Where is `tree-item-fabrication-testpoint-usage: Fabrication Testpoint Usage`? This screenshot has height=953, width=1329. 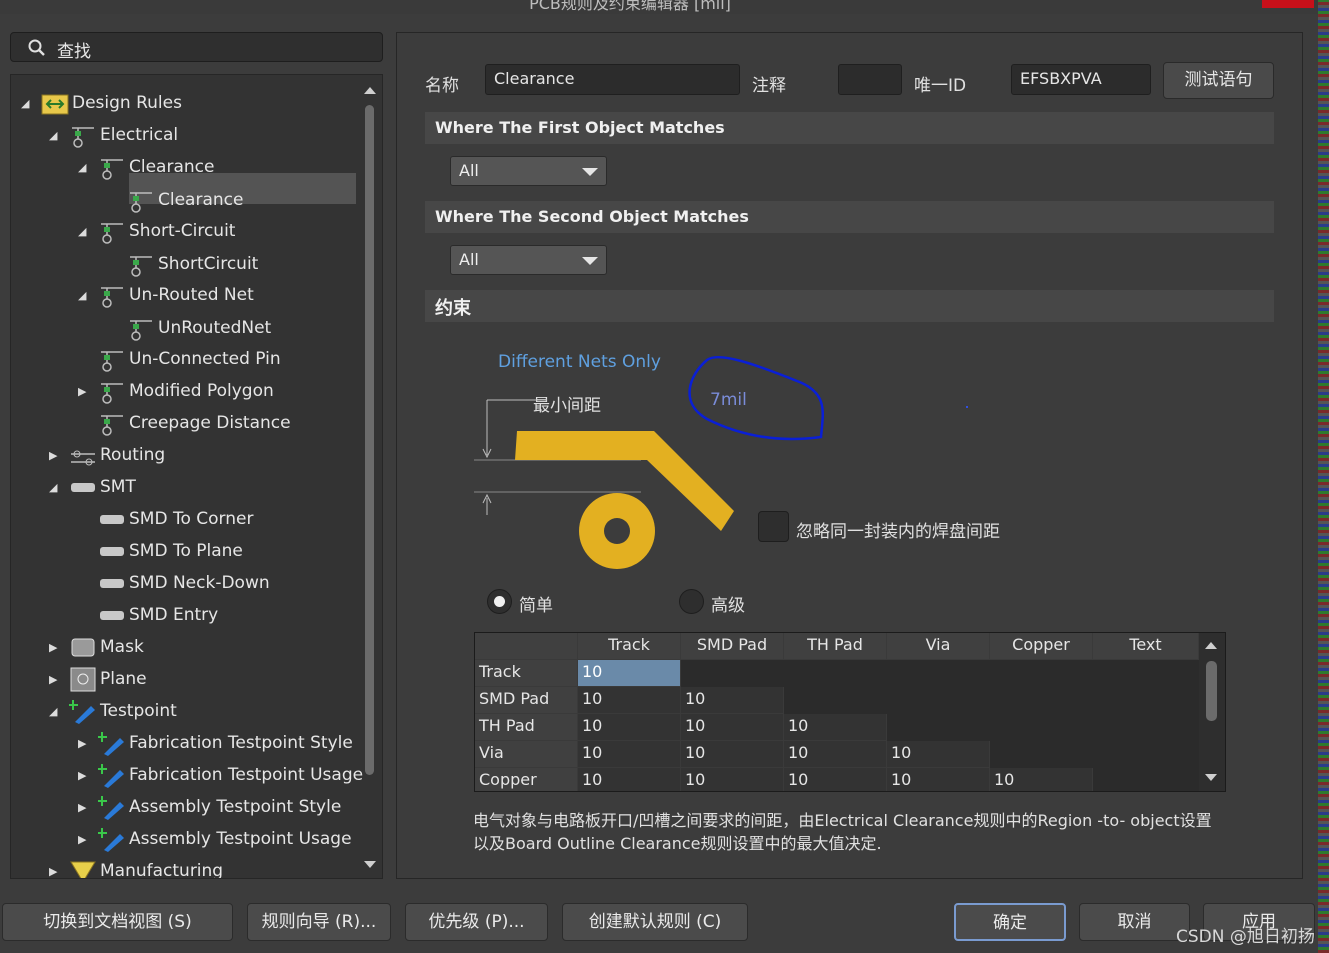 tree-item-fabrication-testpoint-usage: Fabrication Testpoint Usage is located at coordinates (230, 775).